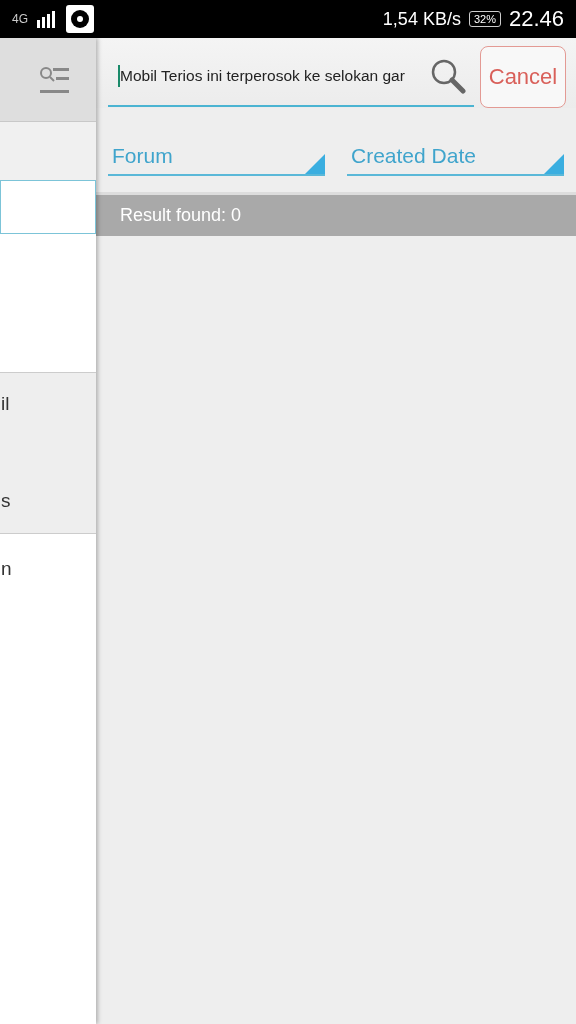 The width and height of the screenshot is (576, 1024). What do you see at coordinates (484, 19) in the screenshot?
I see `battery-level: 32%` at bounding box center [484, 19].